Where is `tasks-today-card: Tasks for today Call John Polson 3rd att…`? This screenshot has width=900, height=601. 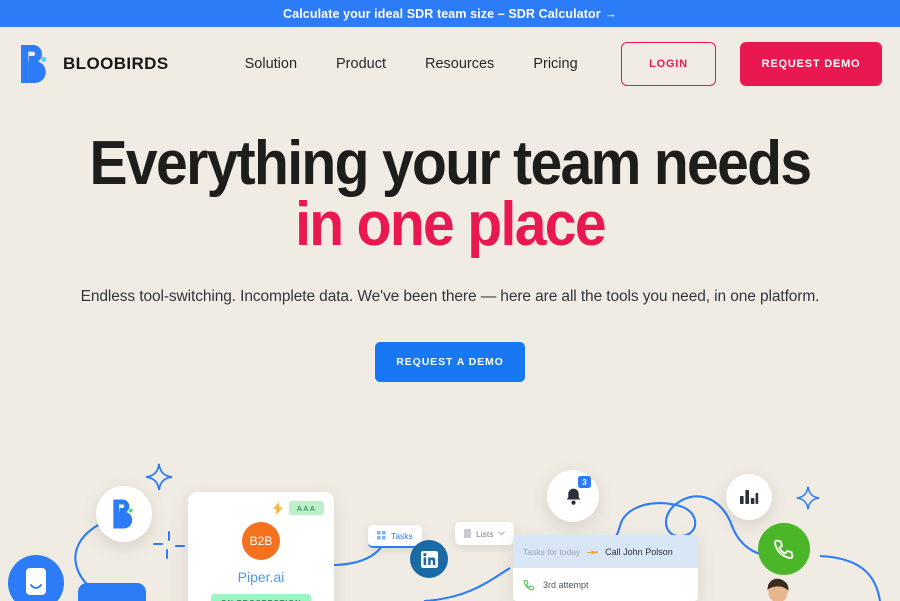 tasks-today-card: Tasks for today Call John Polson 3rd att… is located at coordinates (605, 568).